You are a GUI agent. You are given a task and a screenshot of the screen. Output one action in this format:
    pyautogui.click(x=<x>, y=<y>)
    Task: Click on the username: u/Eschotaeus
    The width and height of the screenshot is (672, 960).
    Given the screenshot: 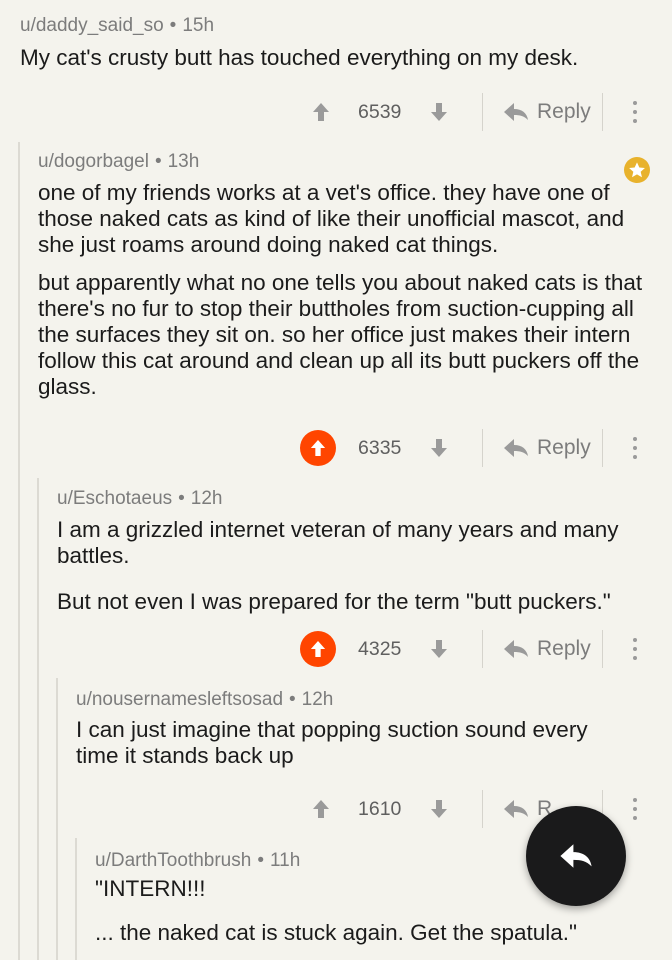 What is the action you would take?
    pyautogui.click(x=114, y=498)
    